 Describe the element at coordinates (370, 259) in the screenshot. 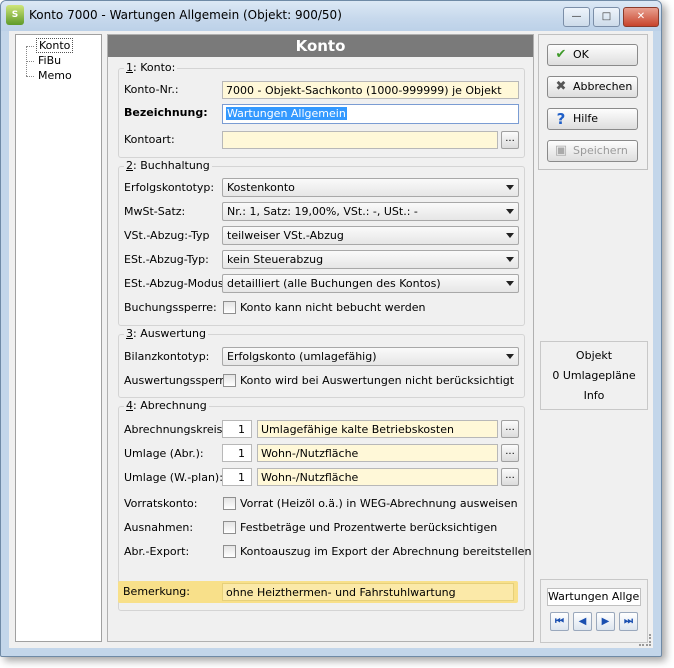

I see `est-abzug-typ-select: kein Steuerabzug` at that location.